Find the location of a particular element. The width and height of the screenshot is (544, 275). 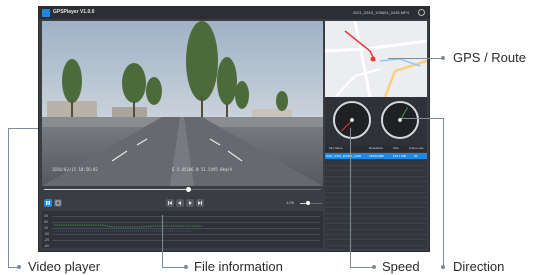

column-header-resolution: Resolution is located at coordinates (376, 148).